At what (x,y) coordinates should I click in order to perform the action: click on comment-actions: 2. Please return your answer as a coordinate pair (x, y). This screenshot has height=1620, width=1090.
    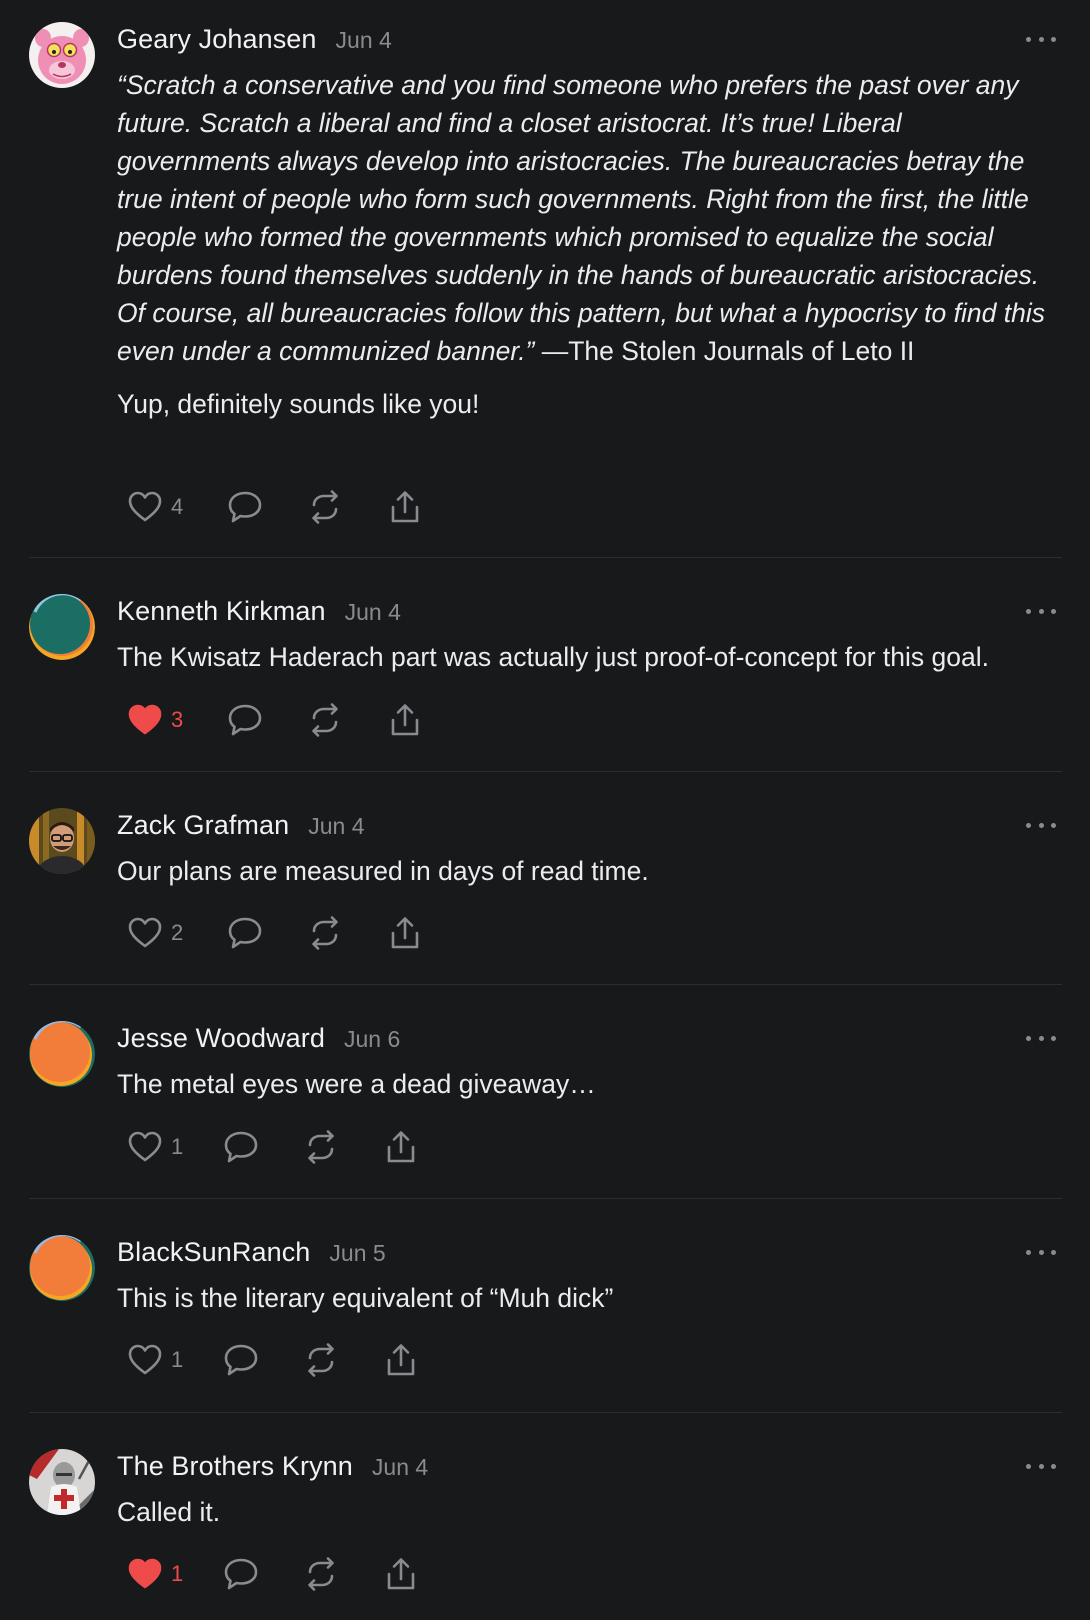
    Looking at the image, I should click on (299, 933).